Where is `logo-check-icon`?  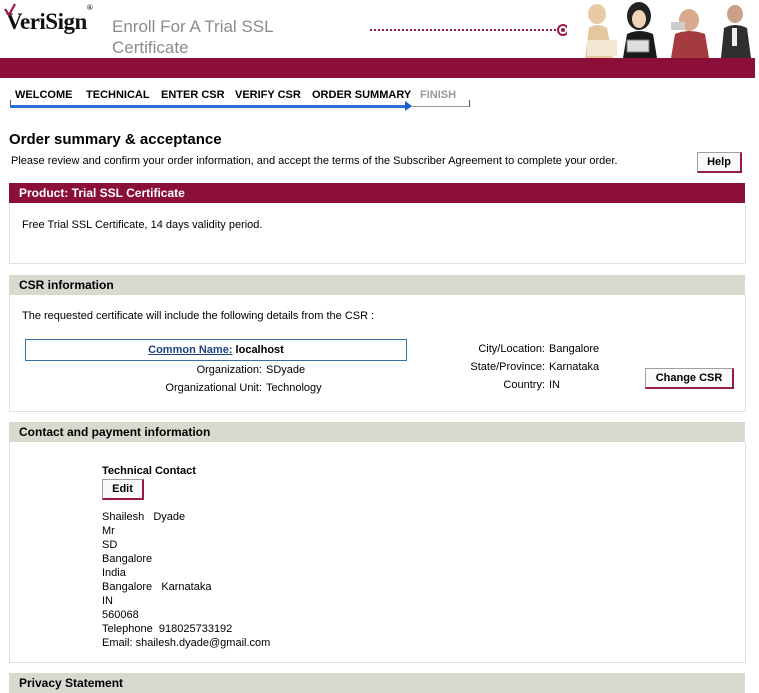
logo-check-icon is located at coordinates (10, 10).